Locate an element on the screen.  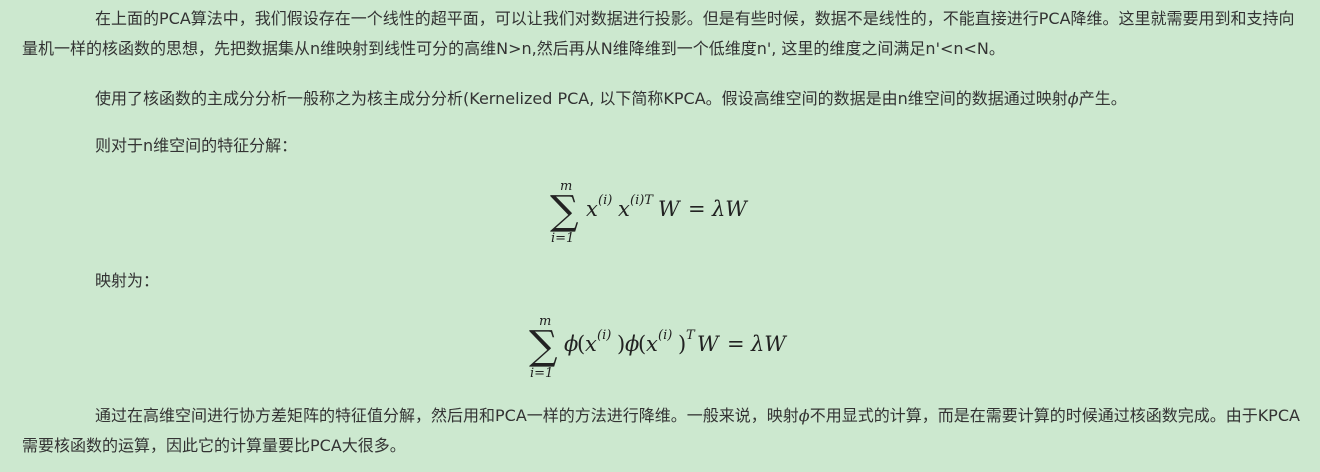
formula-x-superscript: (i) is located at coordinates (605, 200).